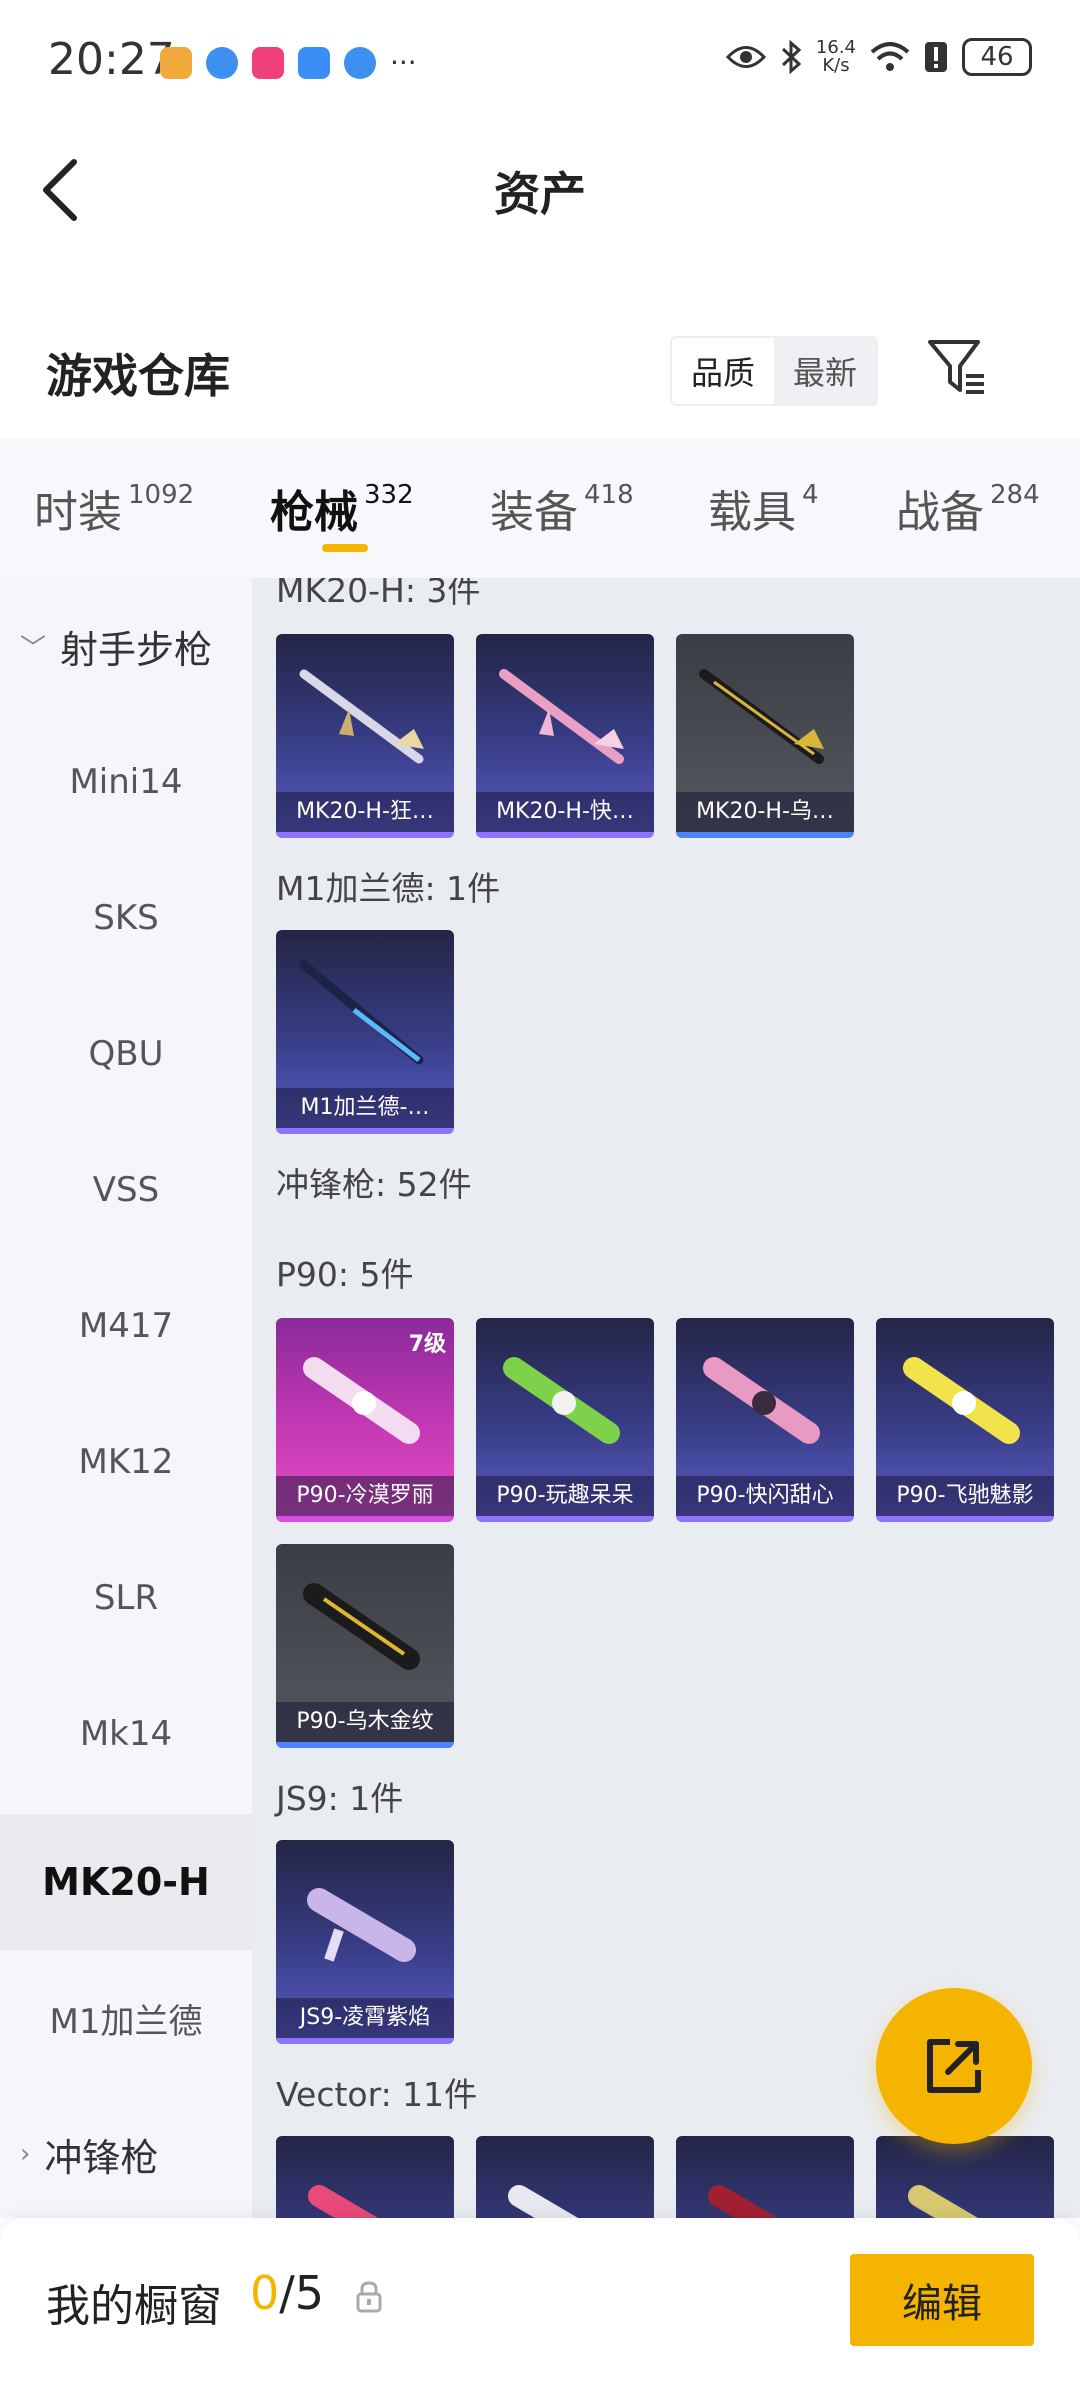  Describe the element at coordinates (288, 62) in the screenshot. I see `notification-icons: ···` at that location.